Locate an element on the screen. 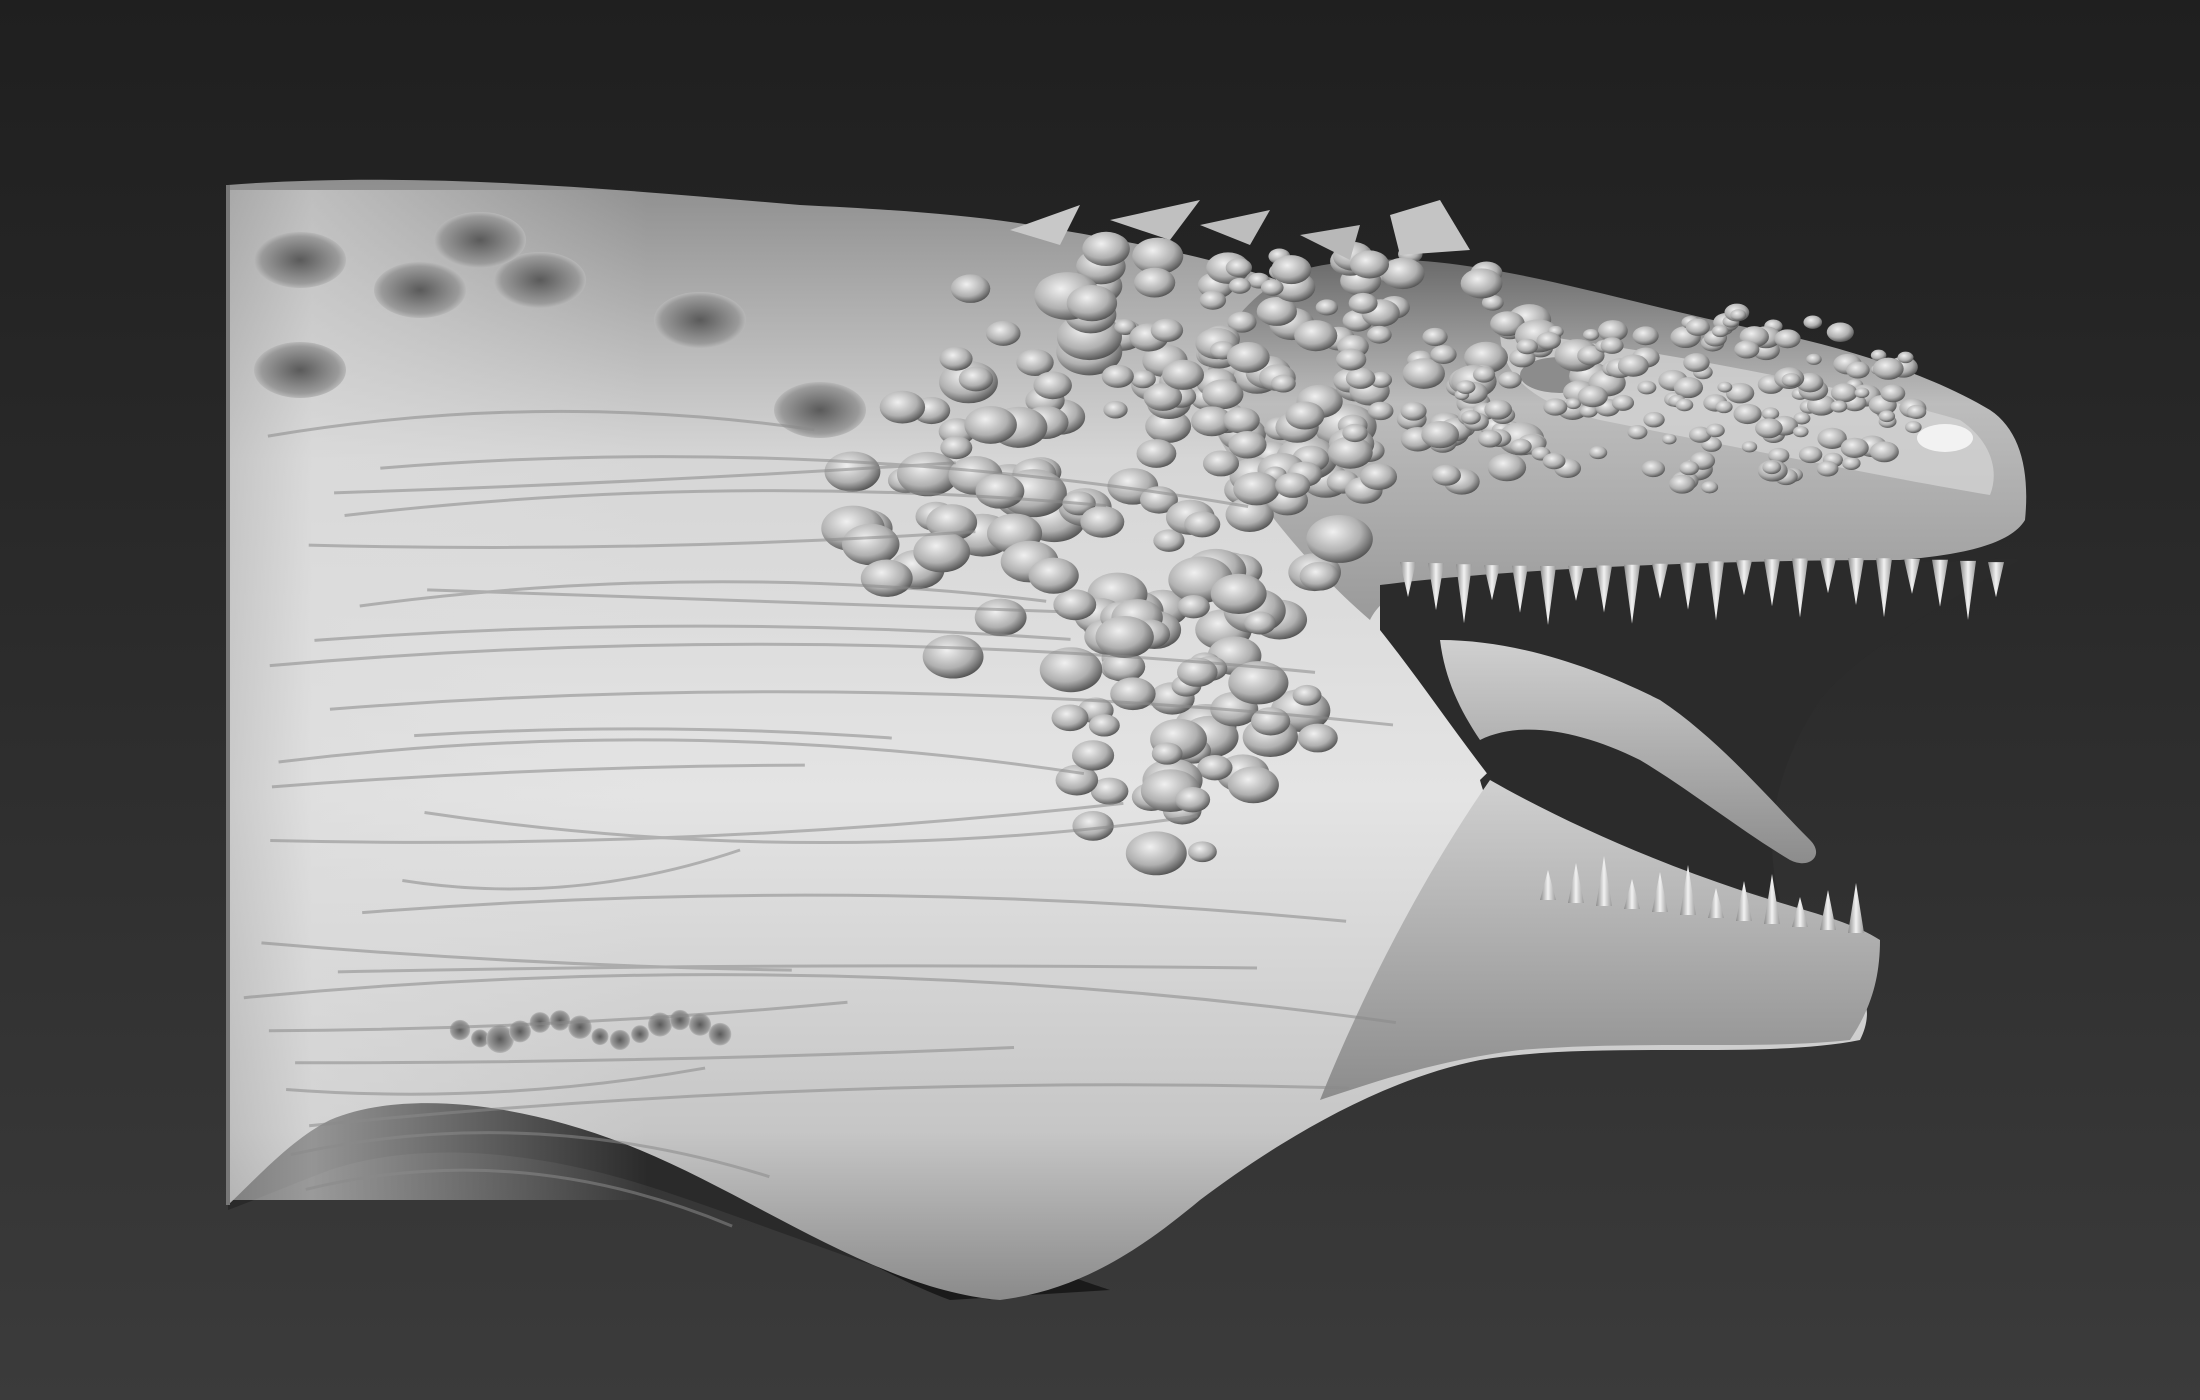 This screenshot has width=2200, height=1400. lower-tooth is located at coordinates (1856, 908).